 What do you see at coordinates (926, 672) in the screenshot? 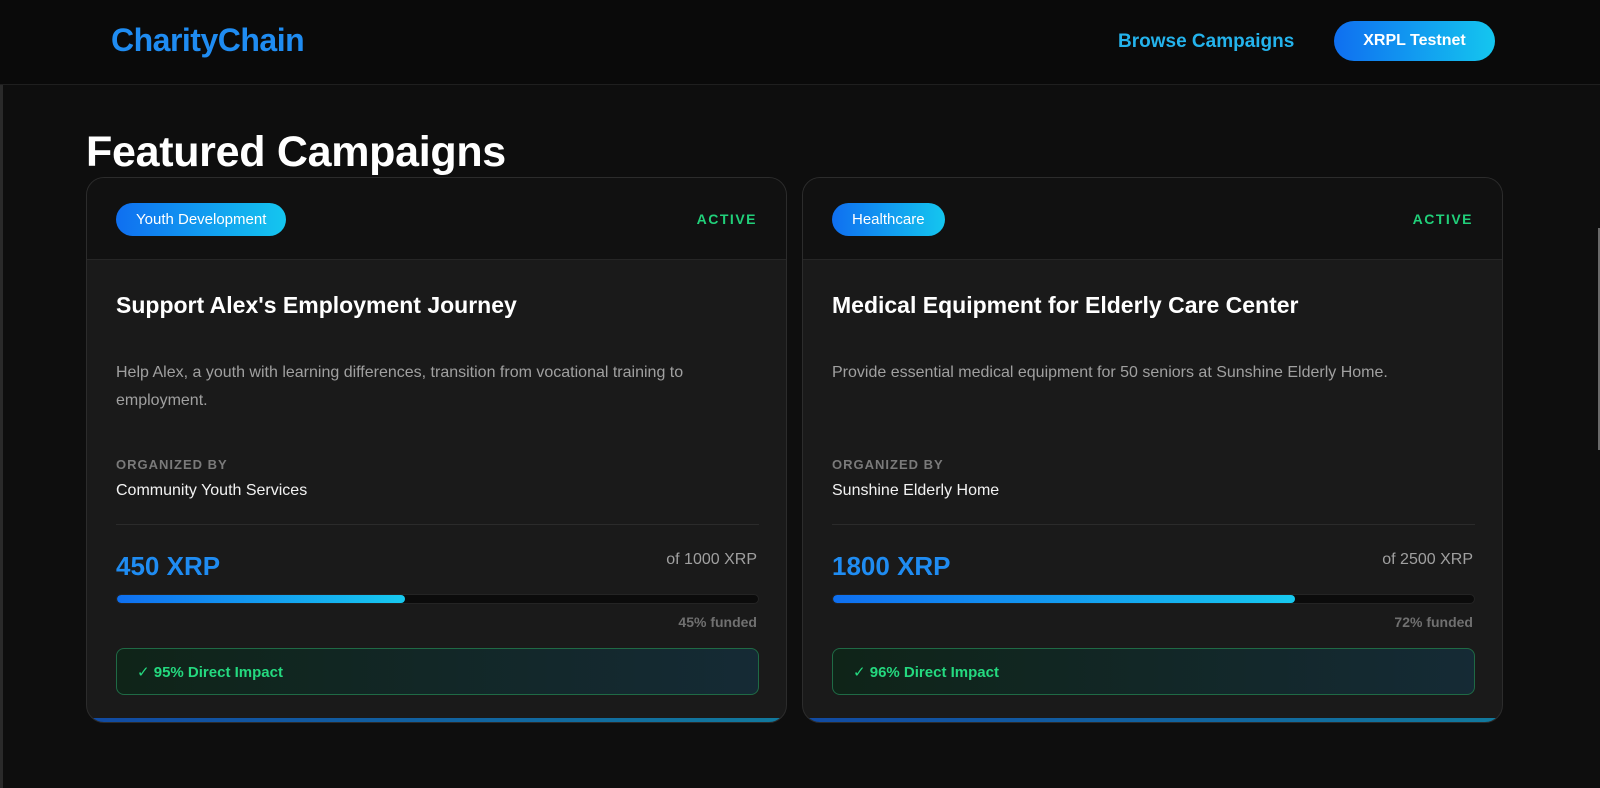
I see `impact-text: ✓ 96% Direct Impact` at bounding box center [926, 672].